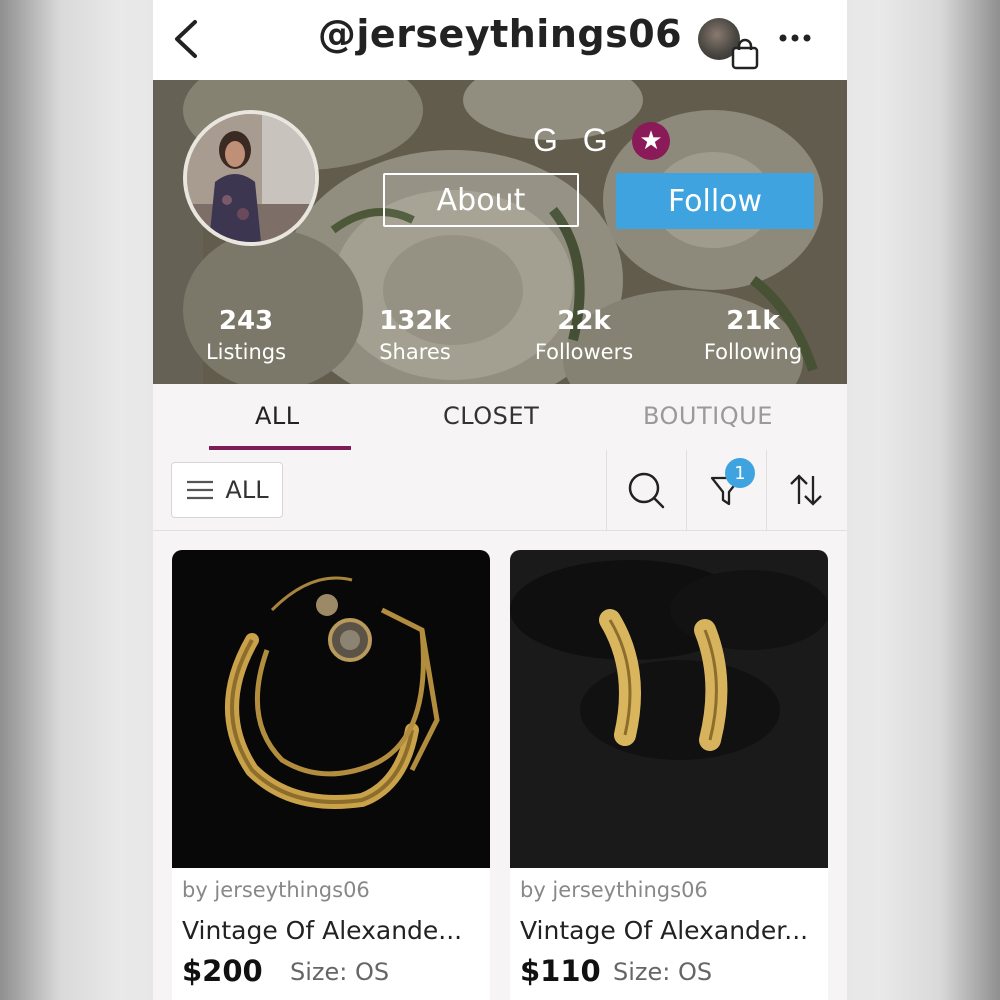 Image resolution: width=1000 pixels, height=1000 pixels. What do you see at coordinates (708, 416) in the screenshot?
I see `tab-boutique: BOUTIQUE` at bounding box center [708, 416].